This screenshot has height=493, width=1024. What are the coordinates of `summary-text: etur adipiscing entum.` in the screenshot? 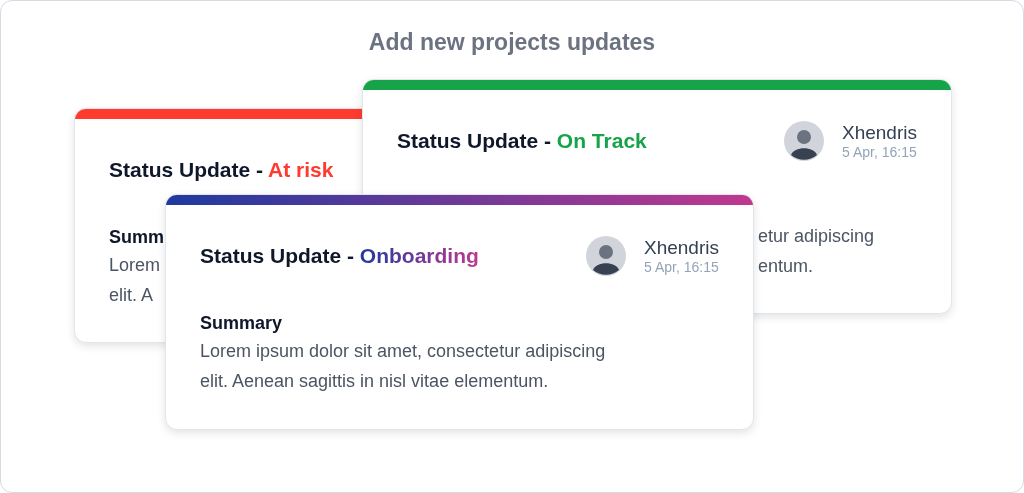 It's located at (816, 251).